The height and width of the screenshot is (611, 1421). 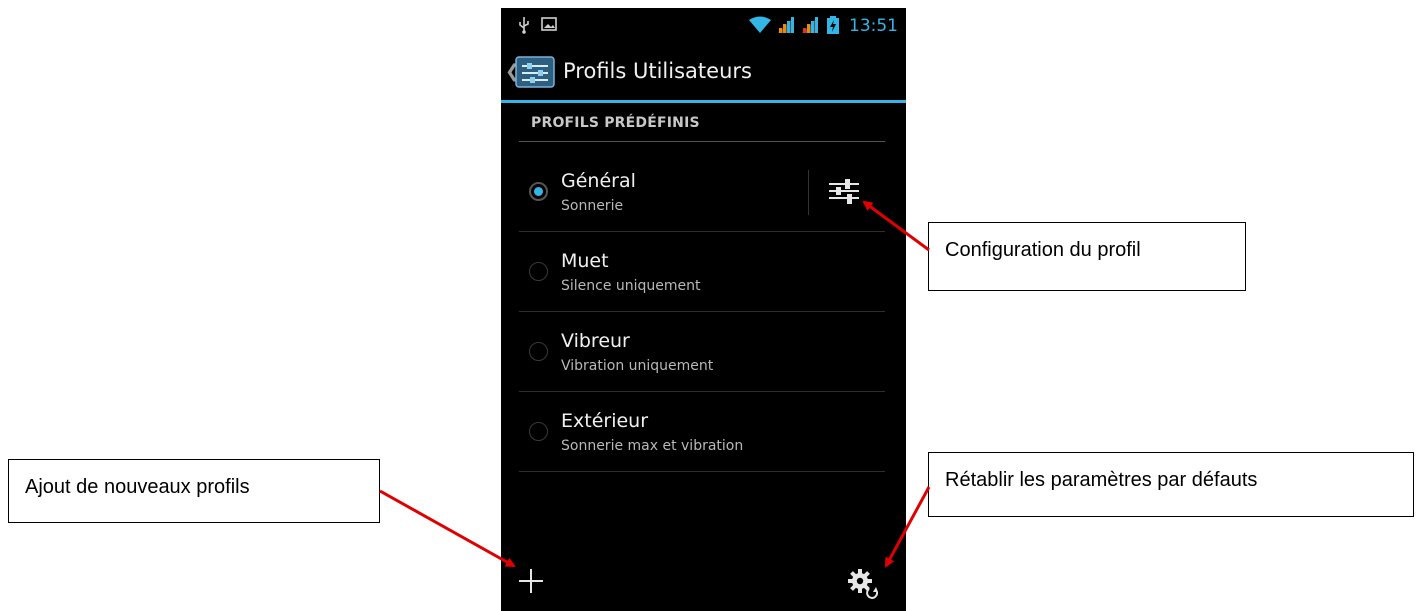 What do you see at coordinates (873, 26) in the screenshot?
I see `clock: 13:51` at bounding box center [873, 26].